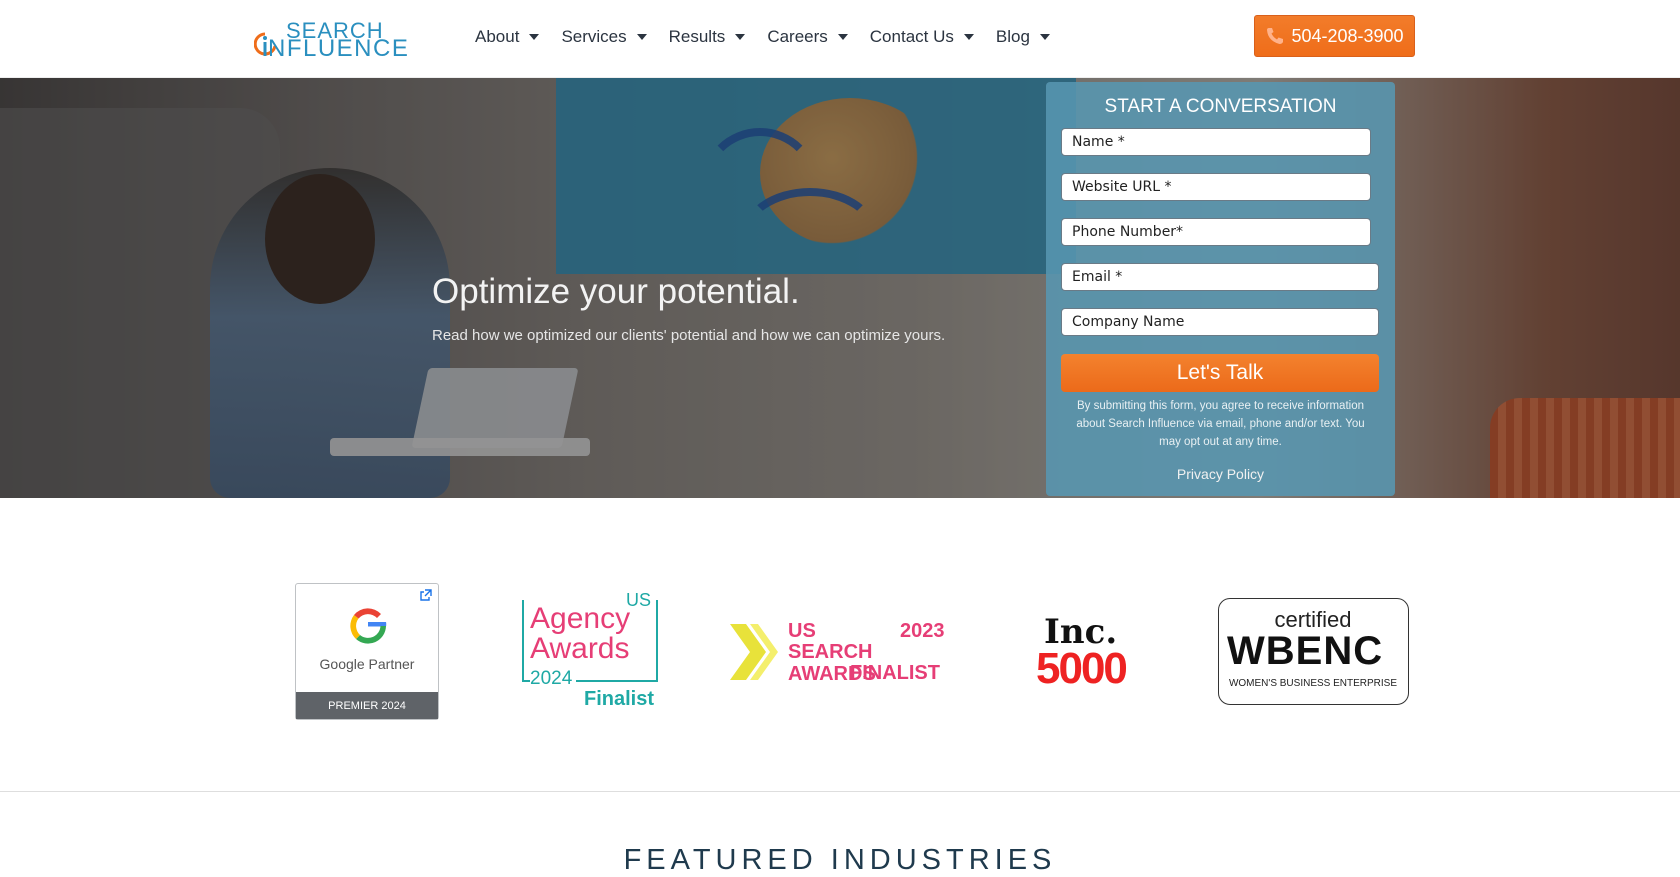 The width and height of the screenshot is (1680, 877). Describe the element at coordinates (594, 36) in the screenshot. I see `nav-services-label: Services` at that location.